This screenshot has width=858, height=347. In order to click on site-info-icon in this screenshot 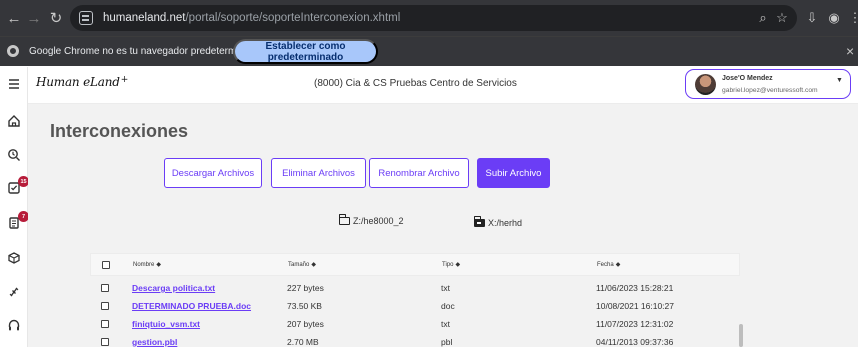, I will do `click(86, 18)`.